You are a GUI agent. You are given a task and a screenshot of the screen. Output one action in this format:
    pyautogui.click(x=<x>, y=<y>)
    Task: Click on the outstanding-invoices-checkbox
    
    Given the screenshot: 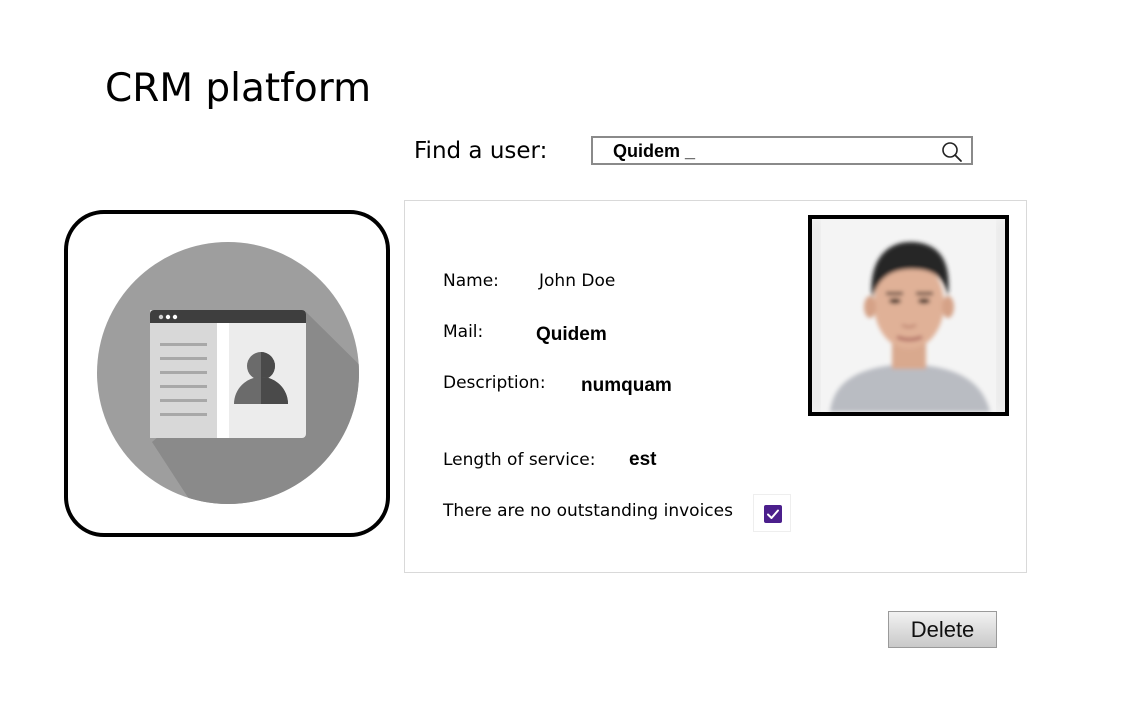 What is the action you would take?
    pyautogui.click(x=772, y=513)
    